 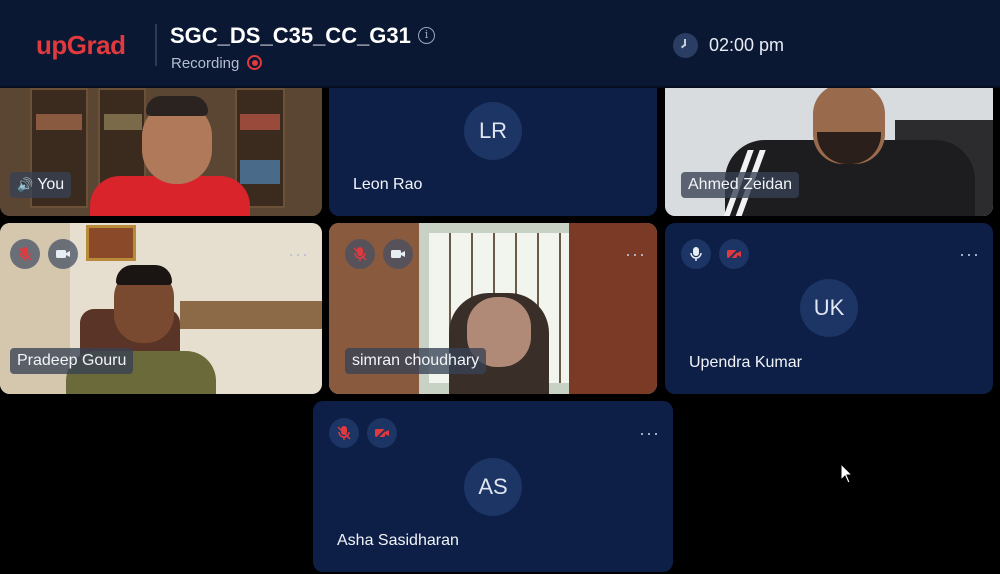 I want to click on participant-name: Upendra Kumar, so click(x=745, y=362).